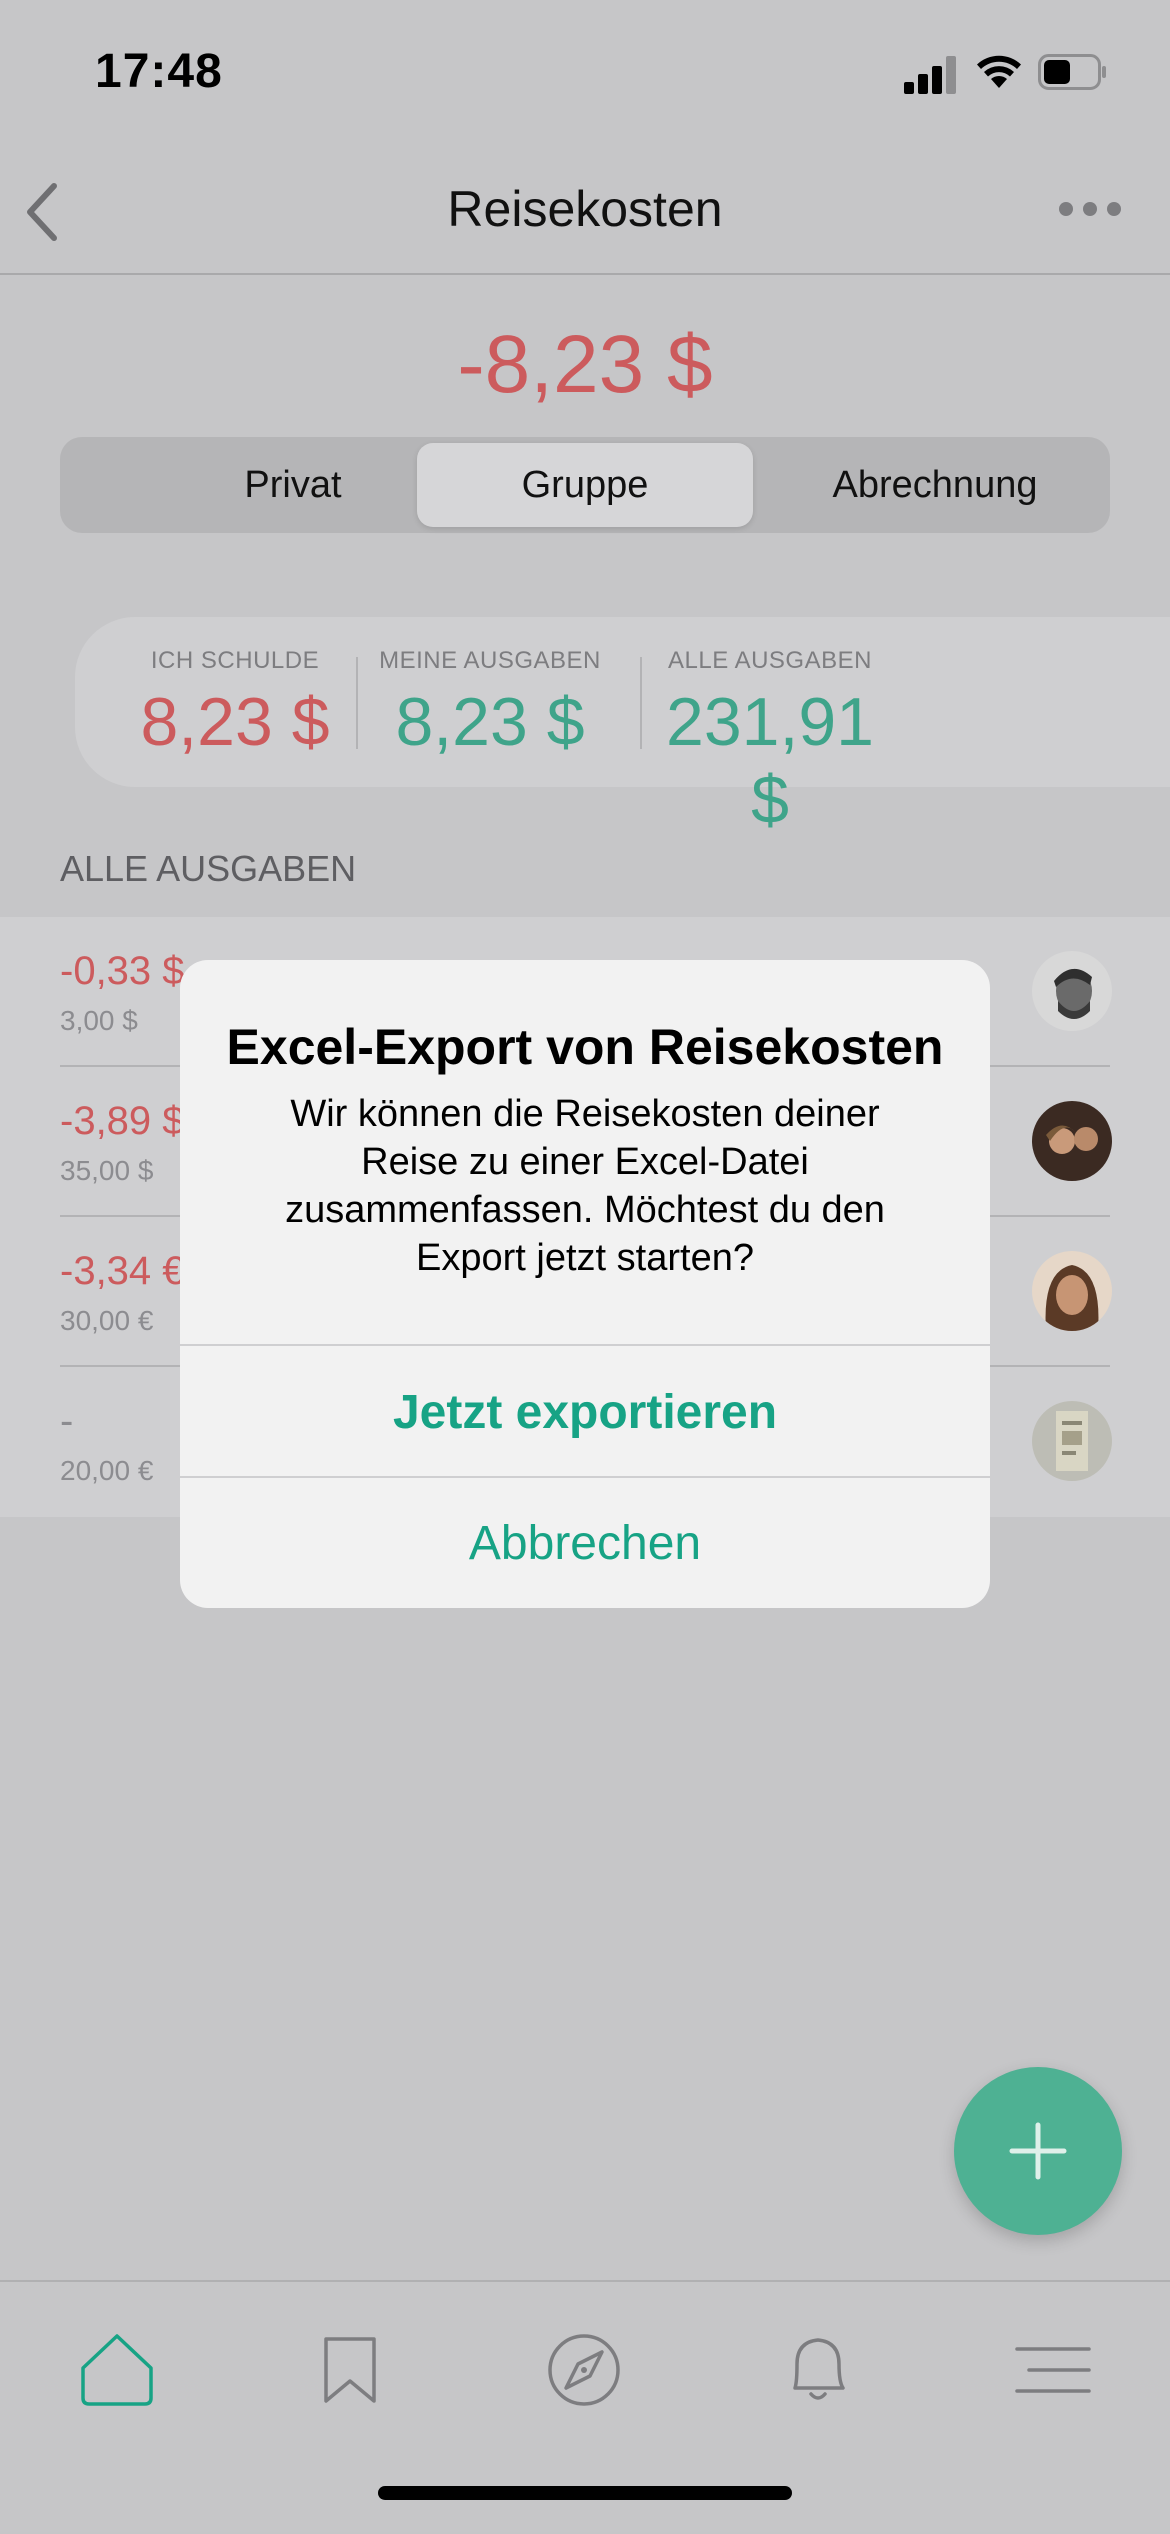 The image size is (1170, 2534). I want to click on segment-abrechnung: Abrechnung, so click(935, 485).